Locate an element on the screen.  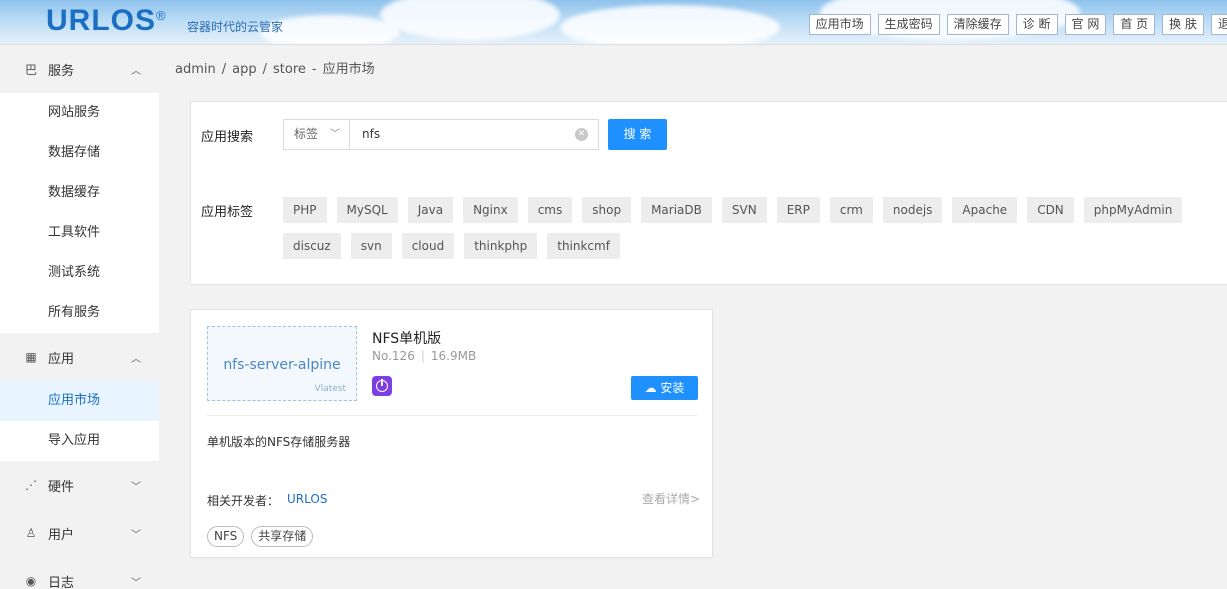
install-button: ☁ 安装 is located at coordinates (664, 388).